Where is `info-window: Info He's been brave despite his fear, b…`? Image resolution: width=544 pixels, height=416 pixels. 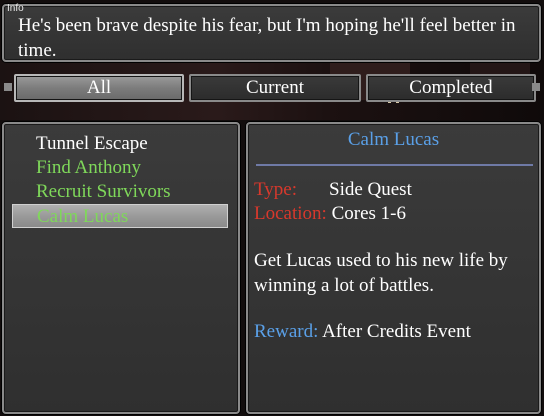 info-window: Info He's been brave despite his fear, b… is located at coordinates (271, 32).